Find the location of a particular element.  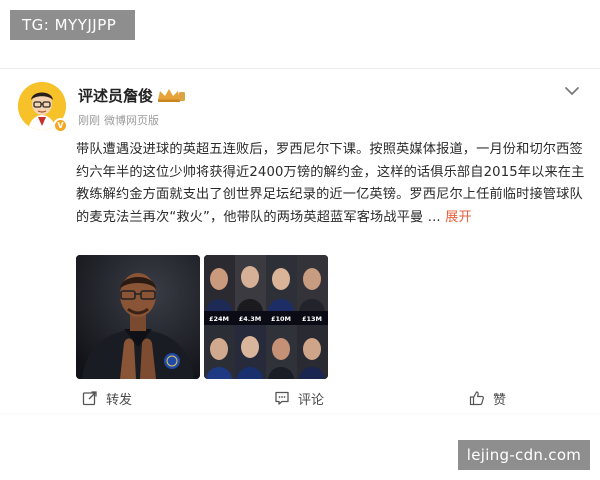

post-source: 微博网页版 is located at coordinates (131, 120).